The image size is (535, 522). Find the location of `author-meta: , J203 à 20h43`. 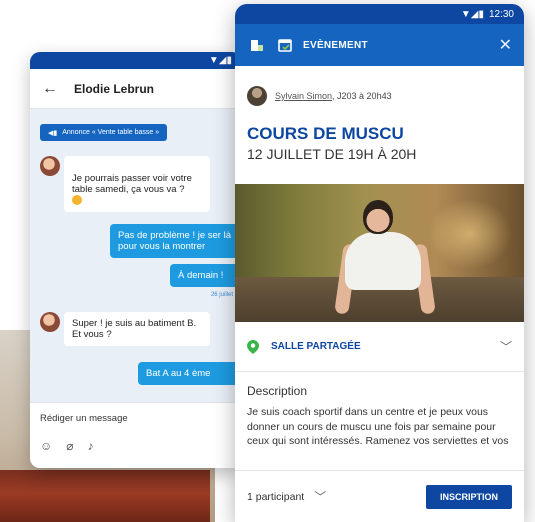

author-meta: , J203 à 20h43 is located at coordinates (362, 96).